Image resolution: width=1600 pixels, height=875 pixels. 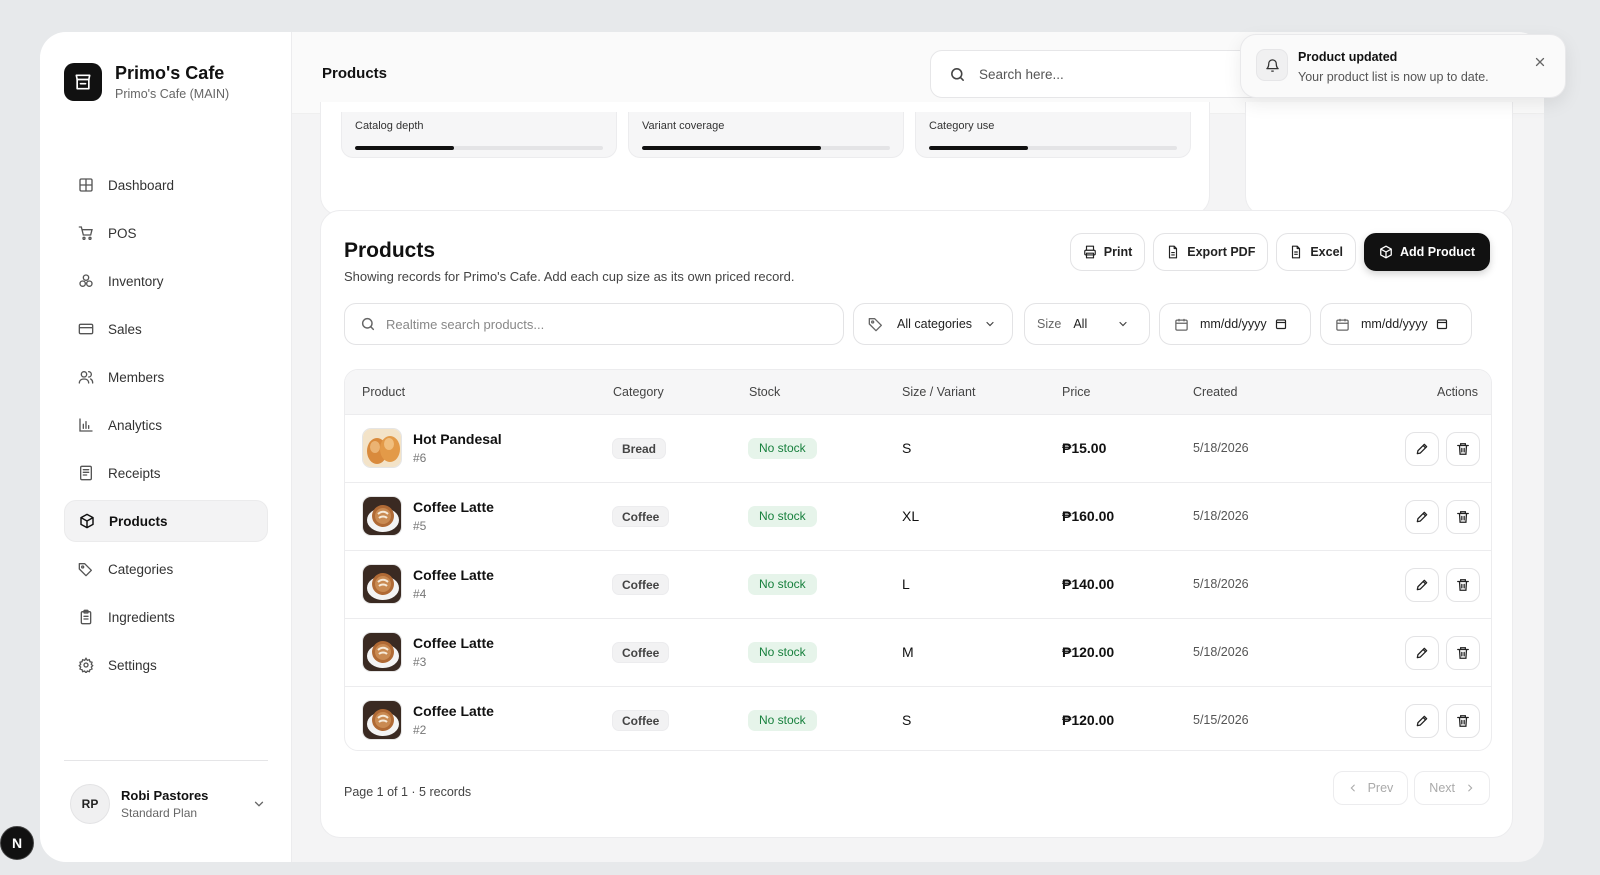 I want to click on bread-thumbnail, so click(x=382, y=448).